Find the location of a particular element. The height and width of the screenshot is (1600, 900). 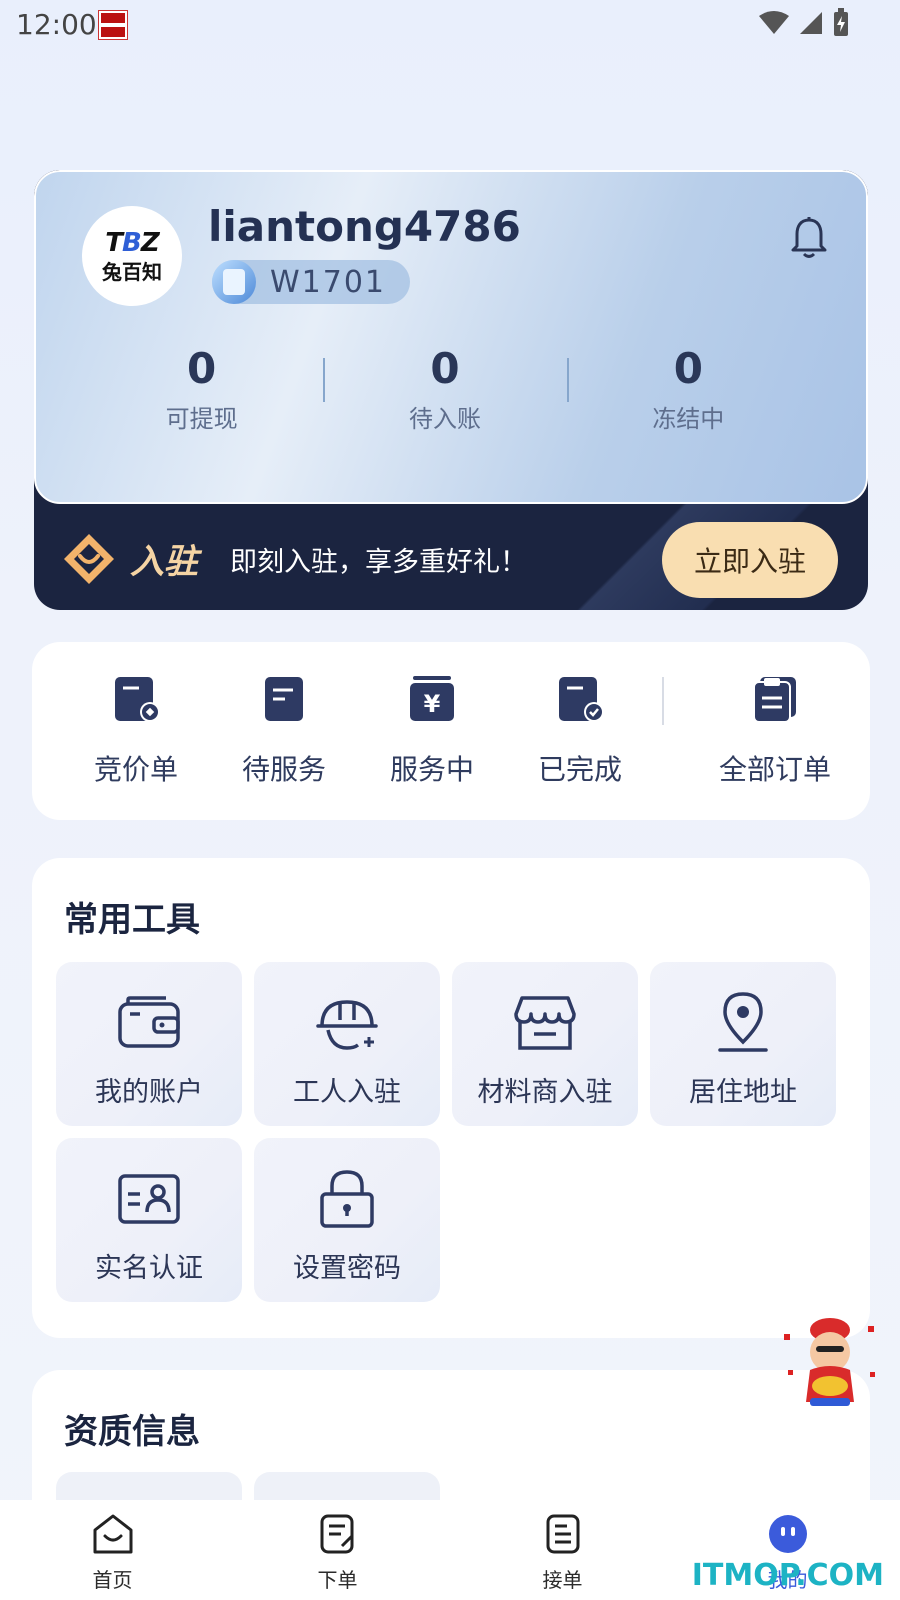

order-tab-pending: 待服务 is located at coordinates (284, 731).